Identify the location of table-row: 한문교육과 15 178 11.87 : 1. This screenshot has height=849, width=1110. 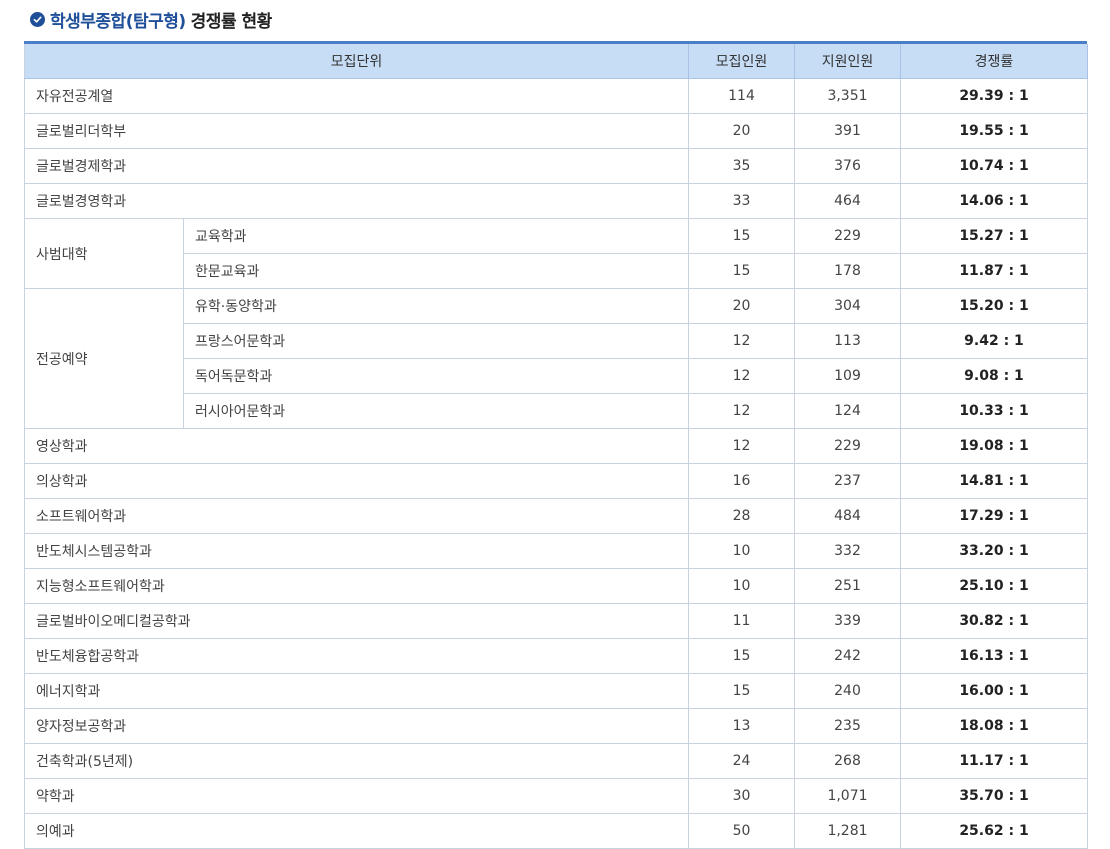
(556, 271).